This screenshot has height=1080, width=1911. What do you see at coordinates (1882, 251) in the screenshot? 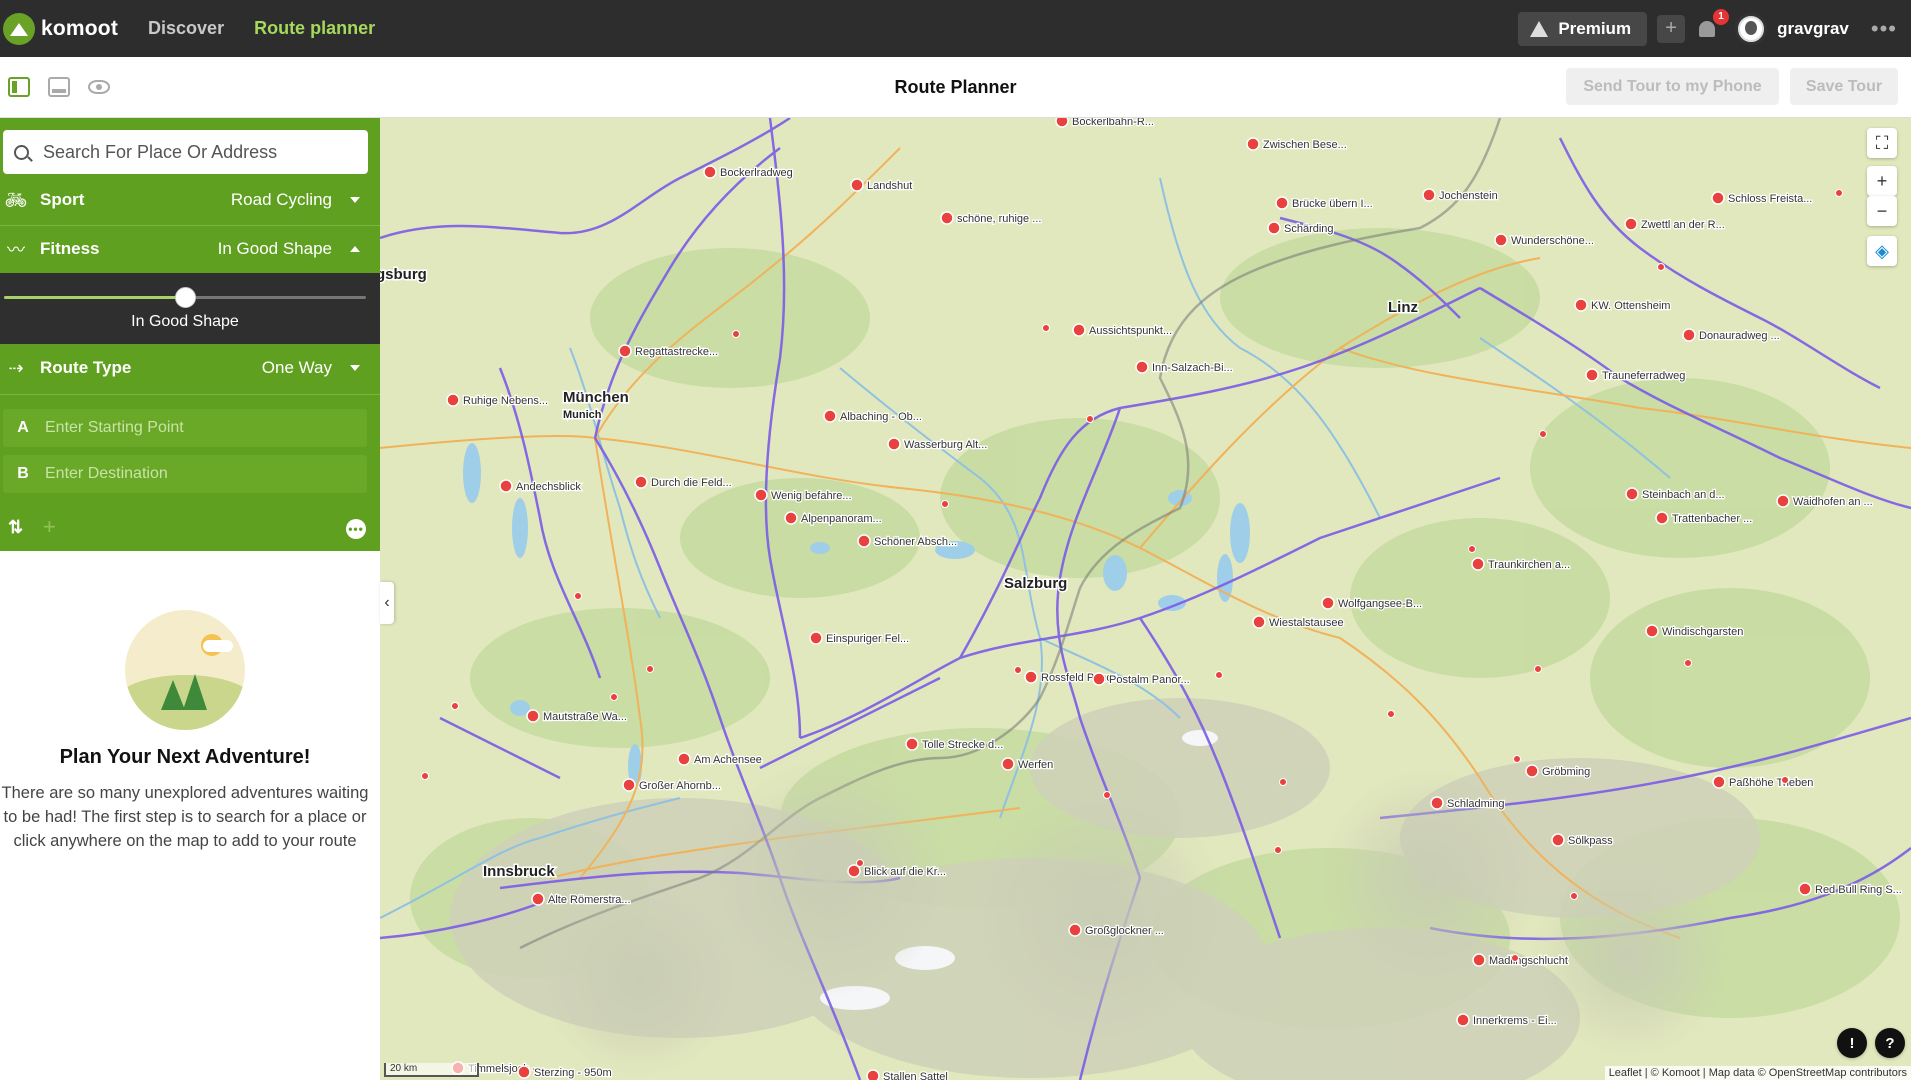
I see `map-layers-icon: ◈` at bounding box center [1882, 251].